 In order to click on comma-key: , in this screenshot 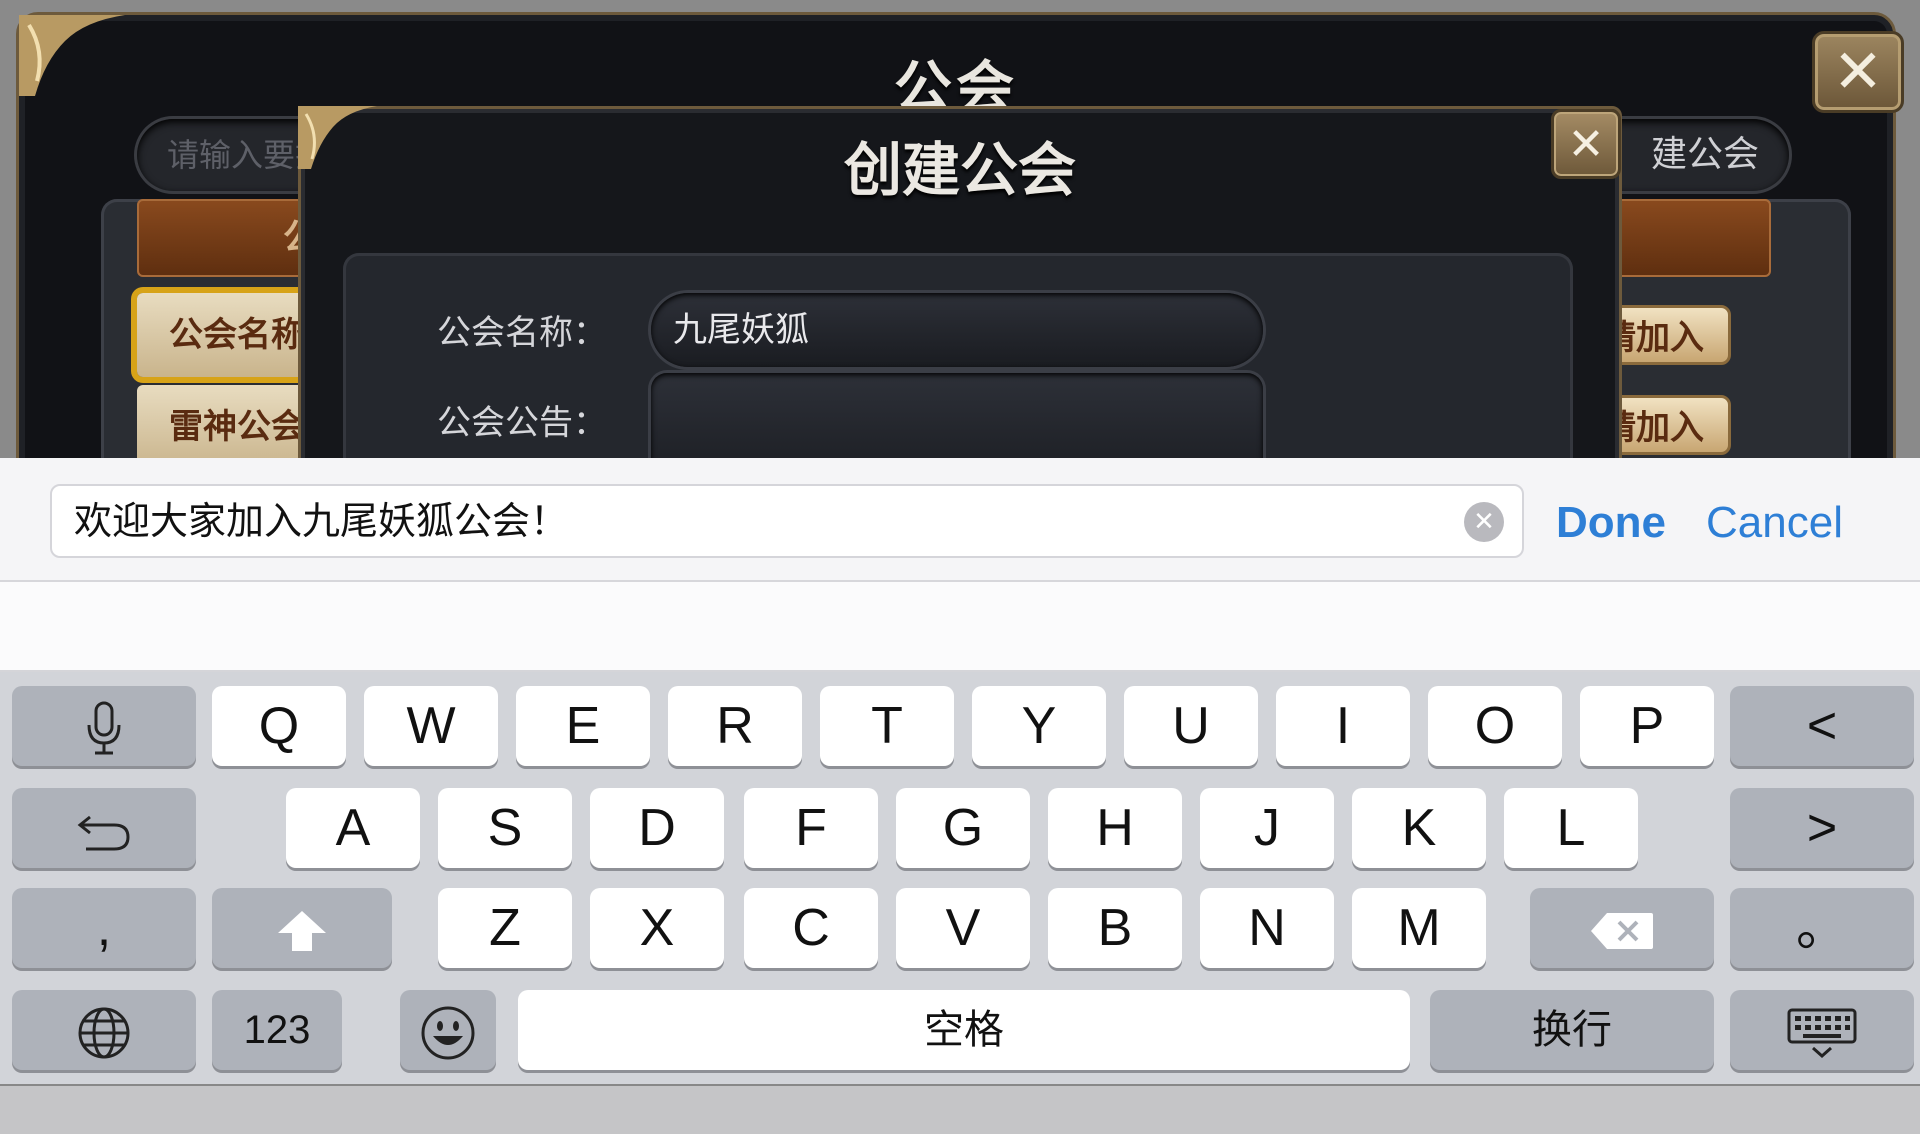, I will do `click(104, 928)`.